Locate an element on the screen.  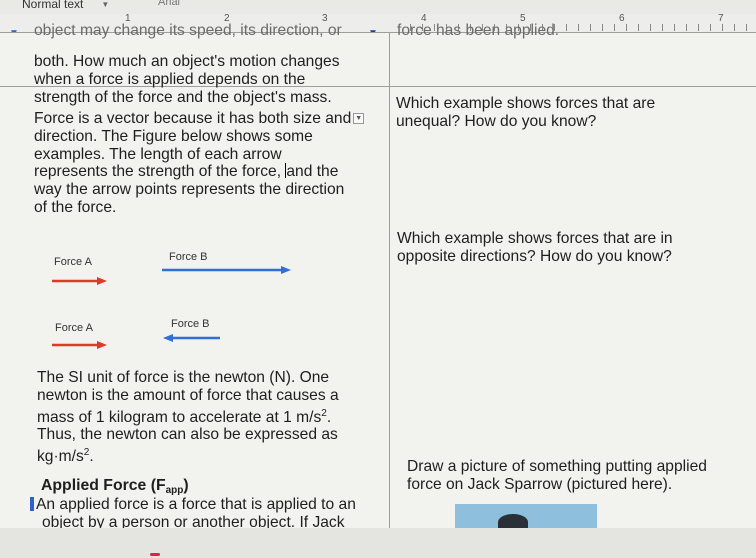
paragraph-style-label: Normal text is located at coordinates (53, 5).